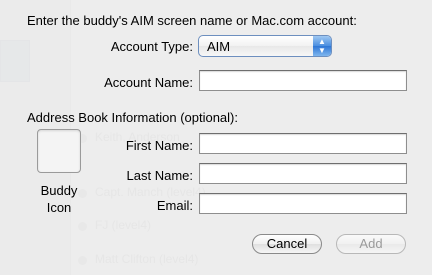 The width and height of the screenshot is (432, 275). Describe the element at coordinates (303, 143) in the screenshot. I see `first-name-field` at that location.